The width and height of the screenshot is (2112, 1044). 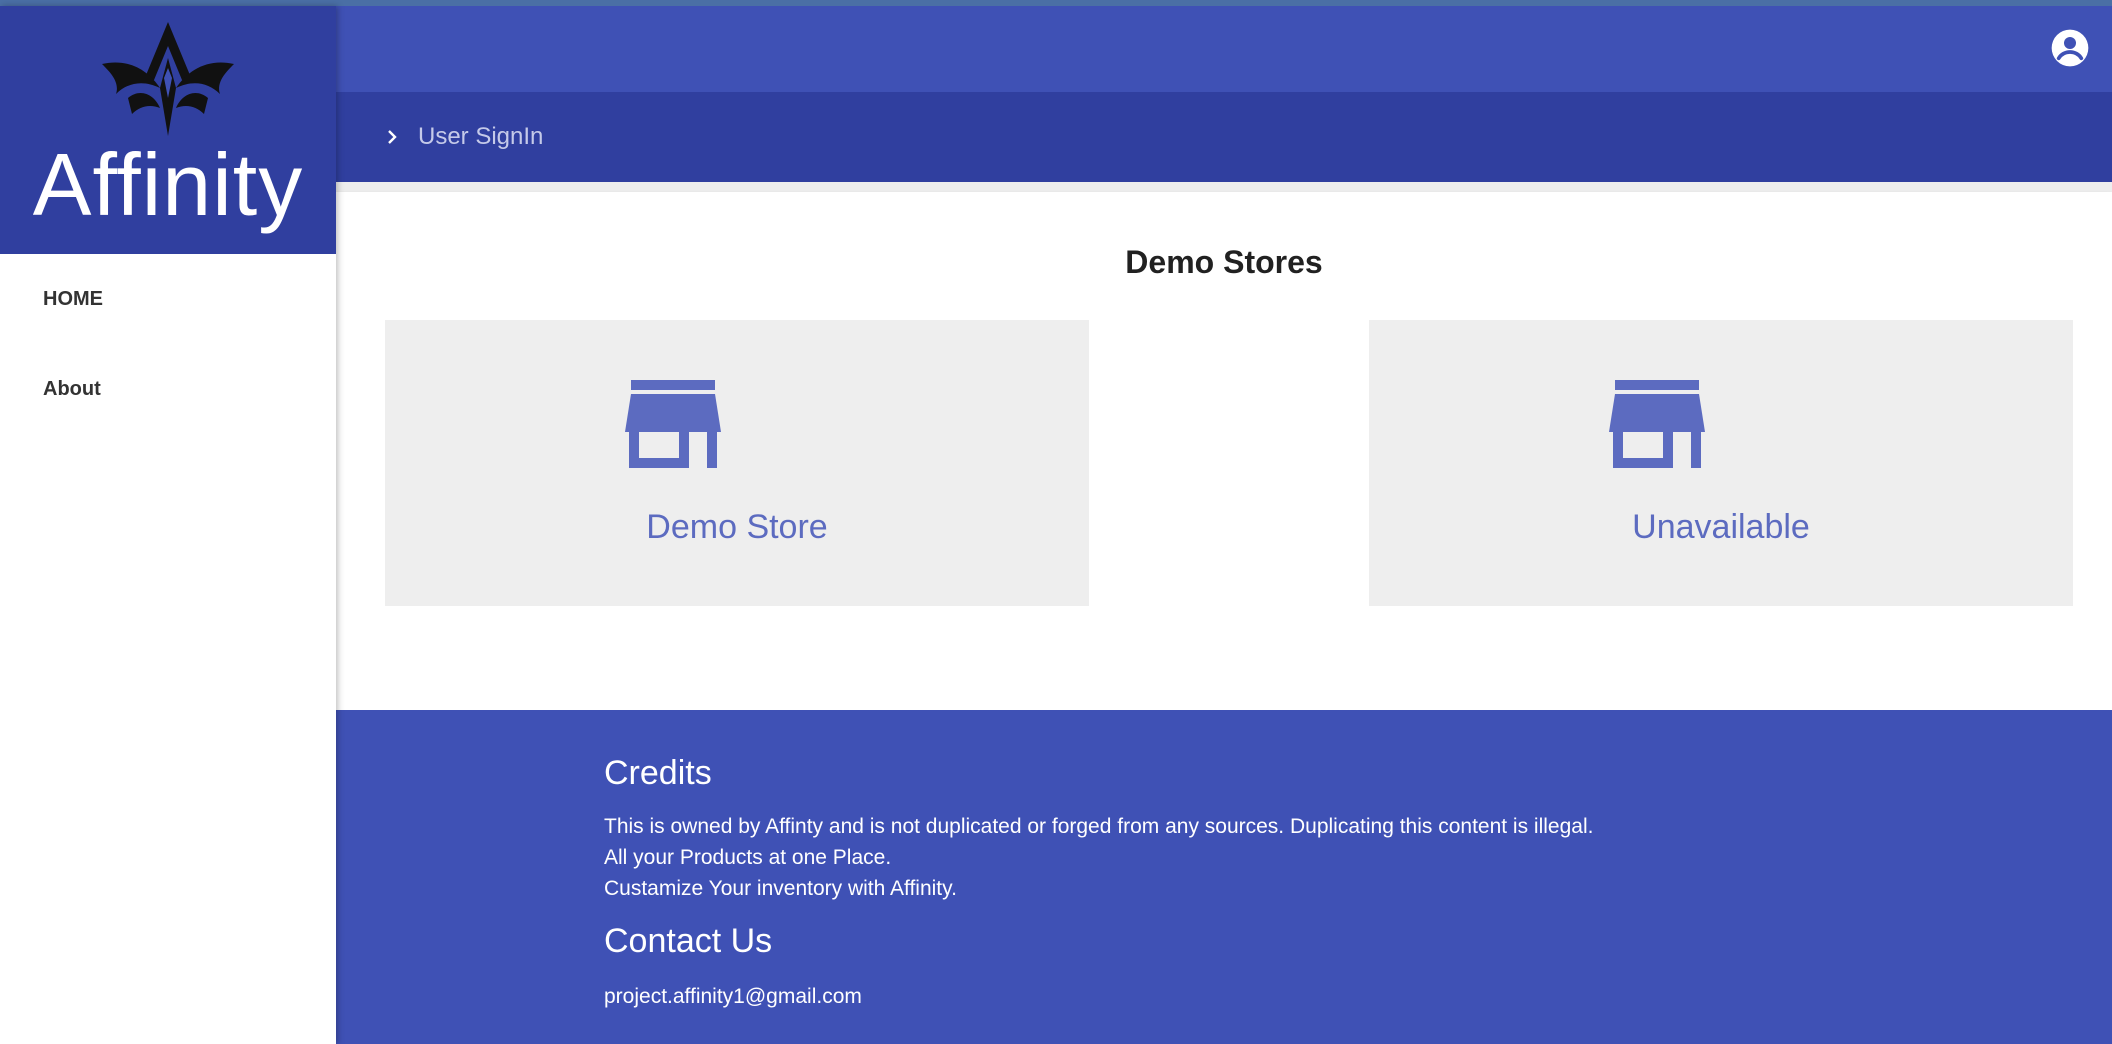 I want to click on credits-heading: Credits, so click(x=658, y=773).